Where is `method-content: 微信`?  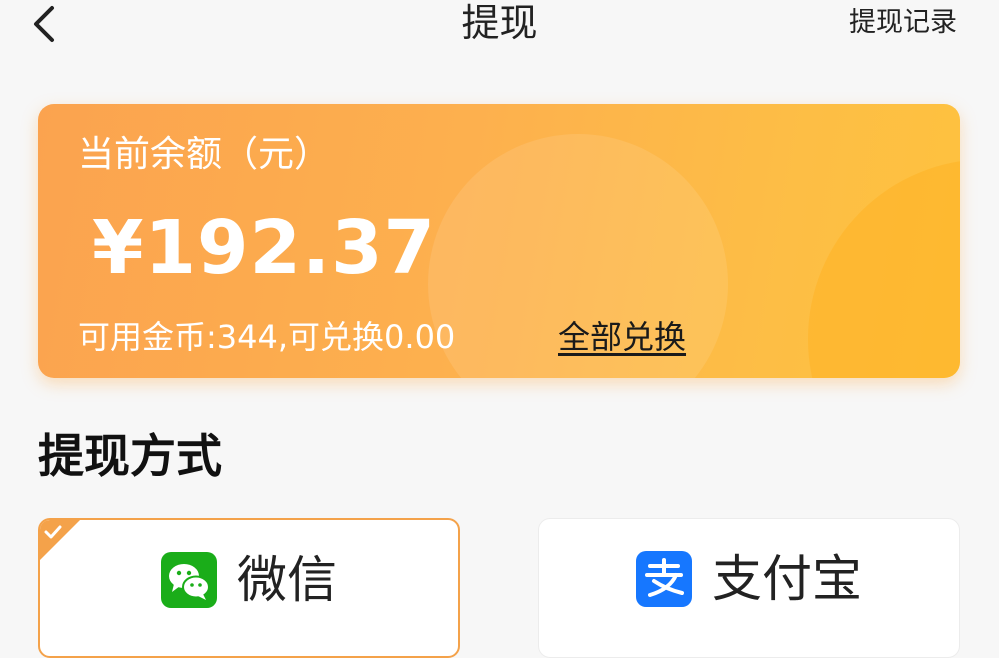 method-content: 微信 is located at coordinates (249, 580).